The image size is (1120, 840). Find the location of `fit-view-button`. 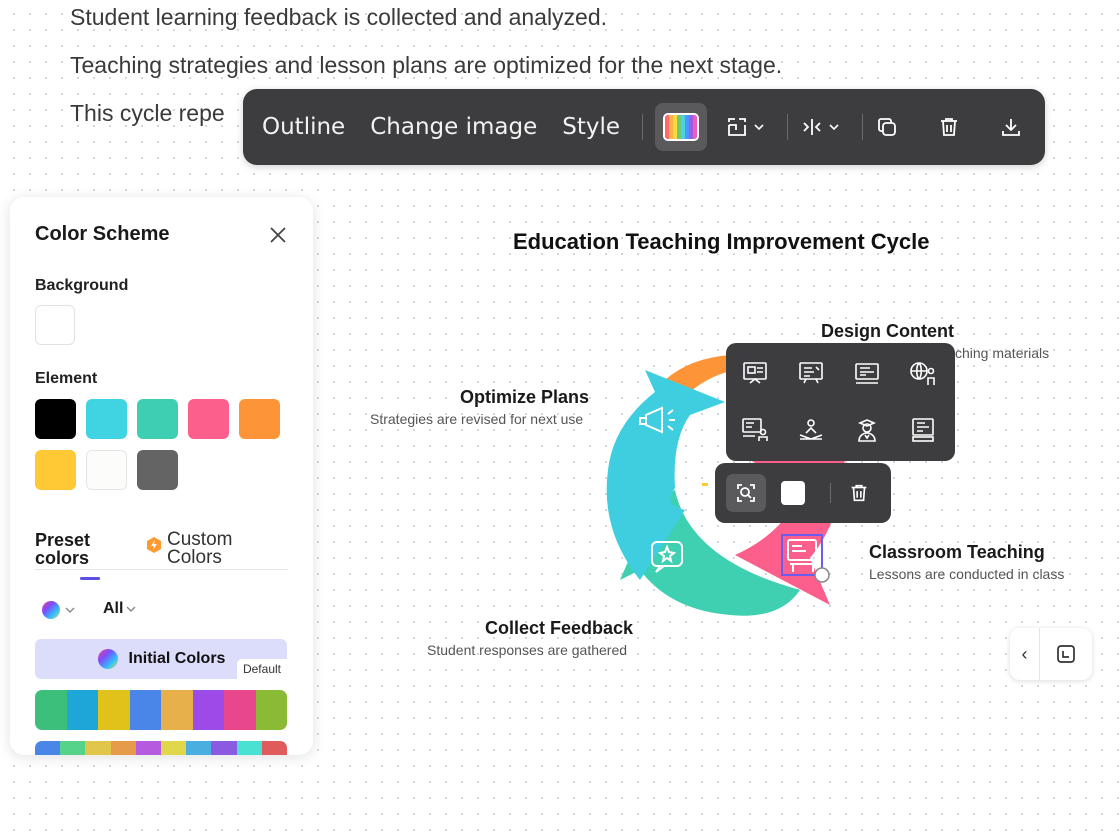

fit-view-button is located at coordinates (1066, 654).